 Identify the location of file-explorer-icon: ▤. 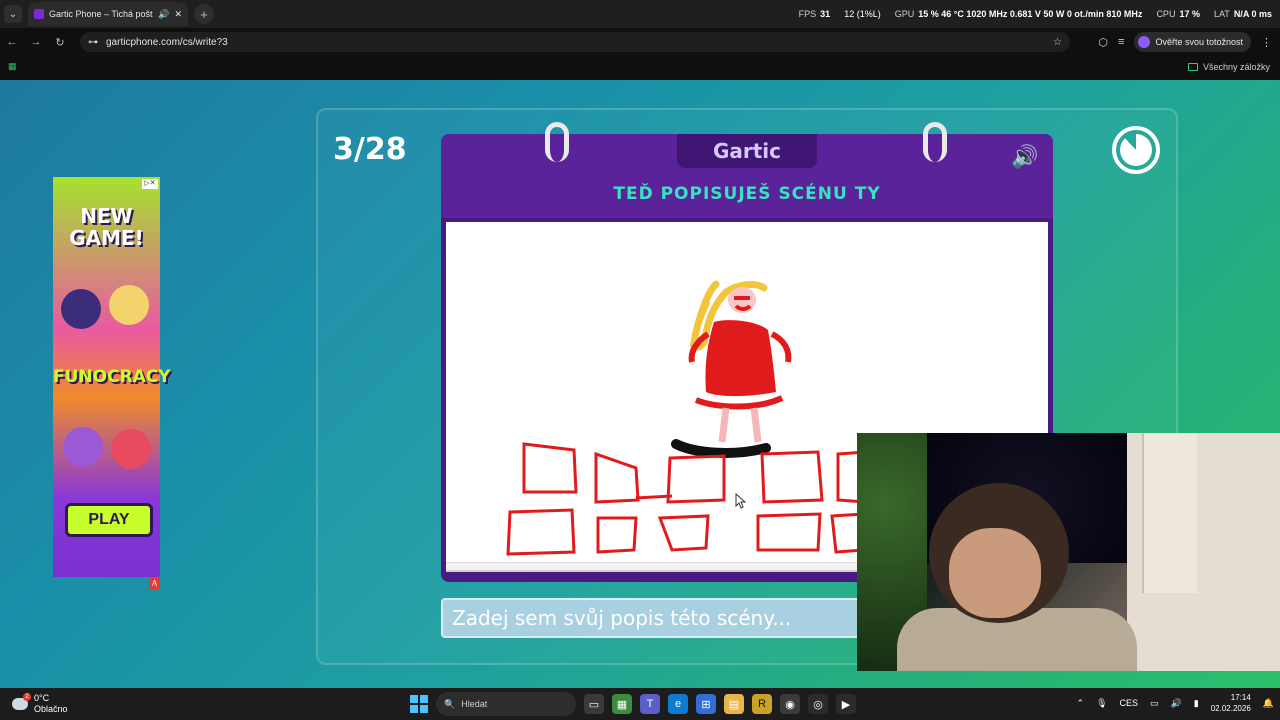
(734, 704).